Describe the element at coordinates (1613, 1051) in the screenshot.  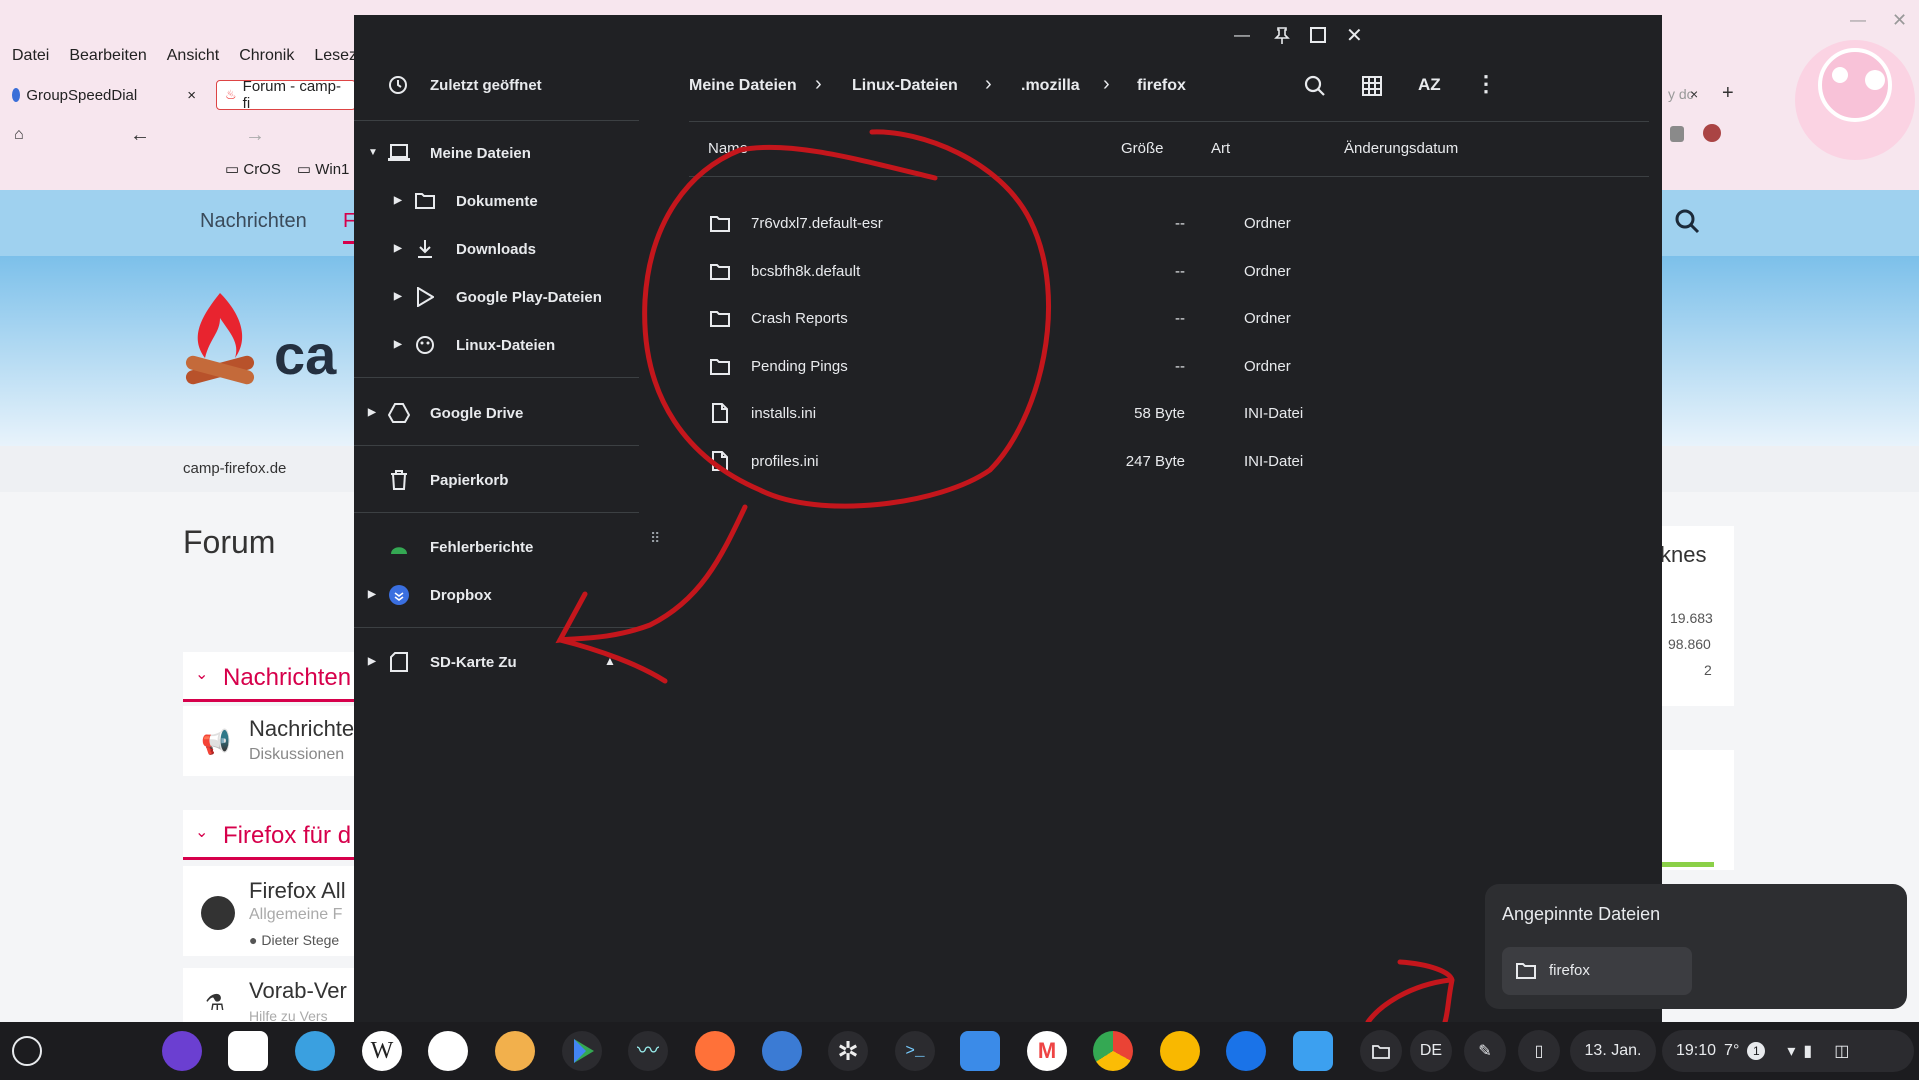
I see `date-indicator: 13. Jan.` at that location.